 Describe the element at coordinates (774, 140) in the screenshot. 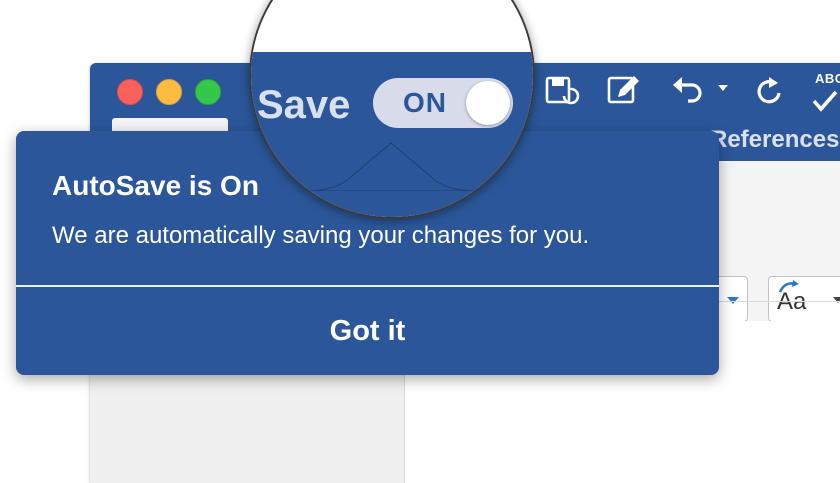

I see `tab-references: References` at that location.